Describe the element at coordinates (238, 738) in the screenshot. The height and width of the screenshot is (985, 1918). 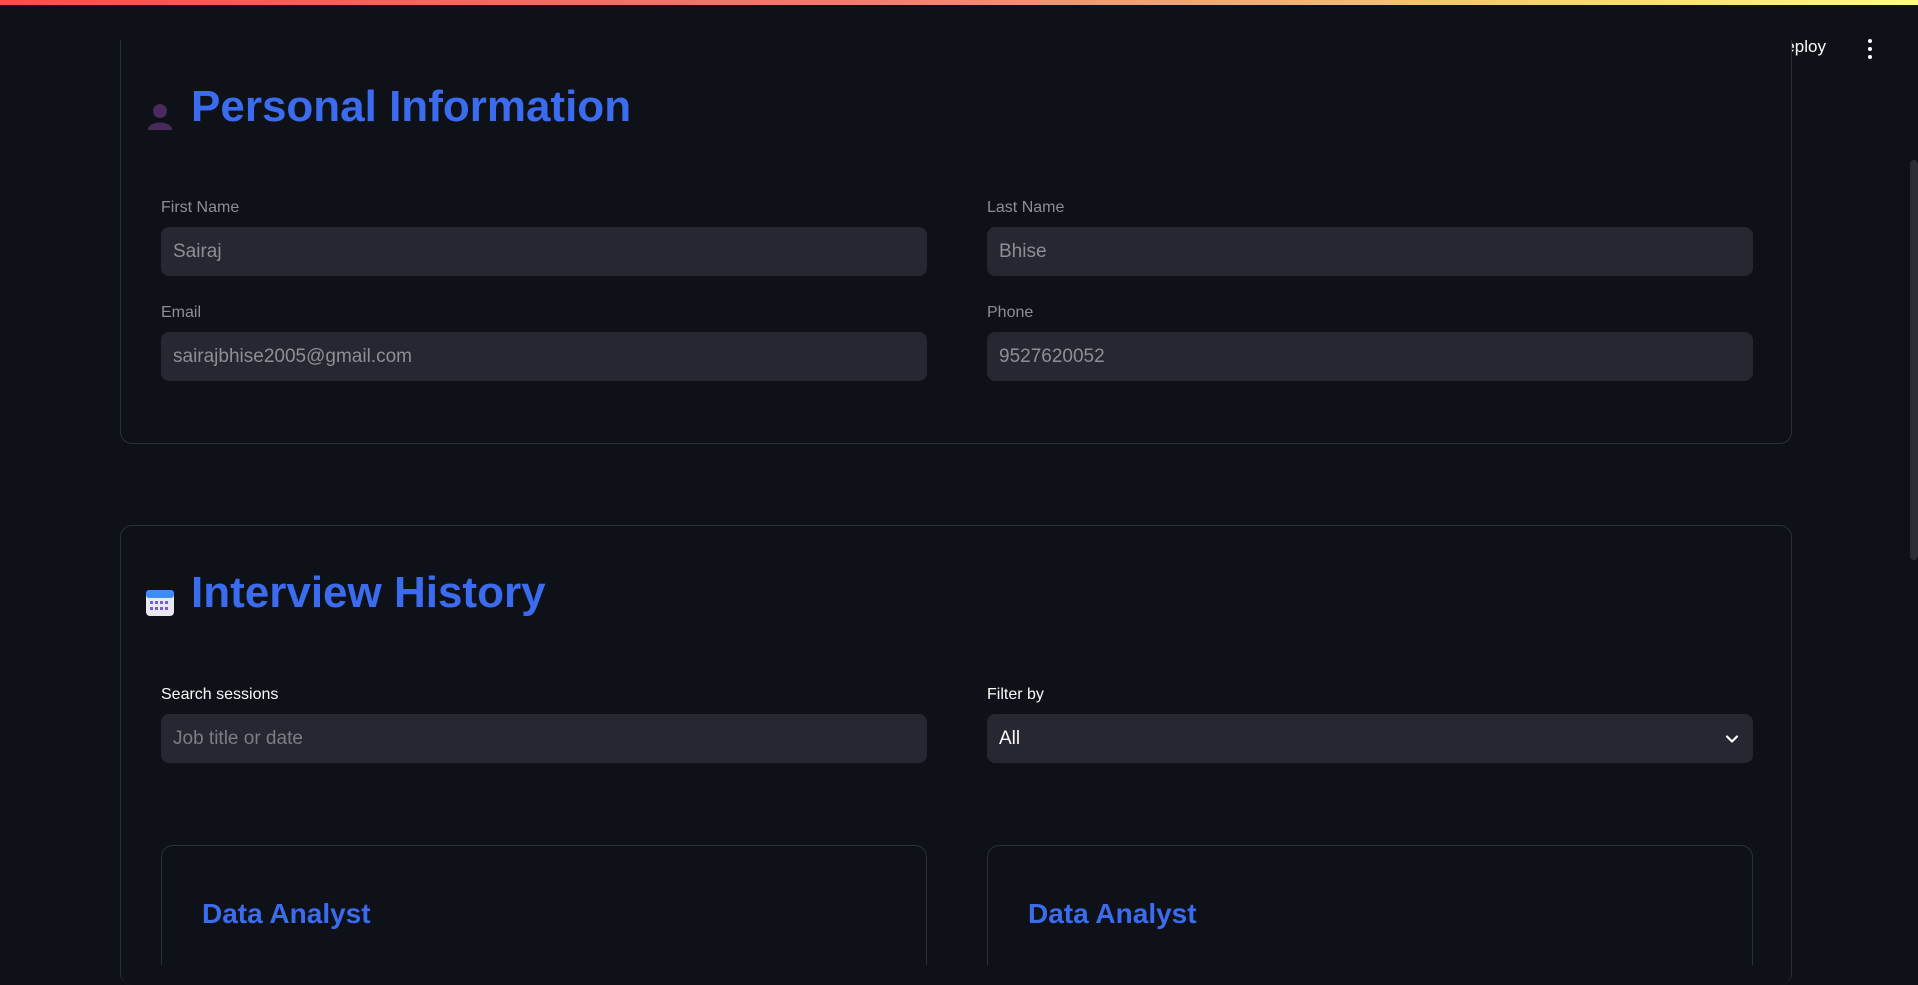
I see `search-placeholder: Job title or date` at that location.